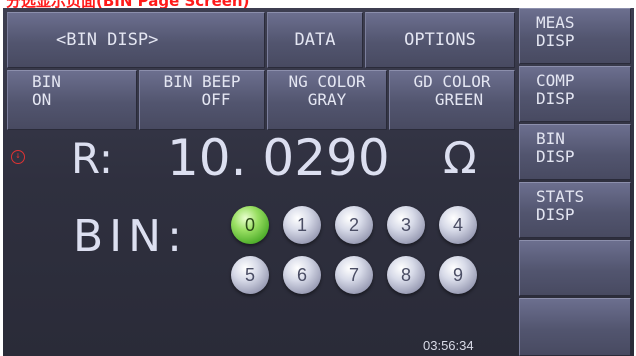 This screenshot has height=356, width=636. I want to click on data-button: DATA, so click(315, 40).